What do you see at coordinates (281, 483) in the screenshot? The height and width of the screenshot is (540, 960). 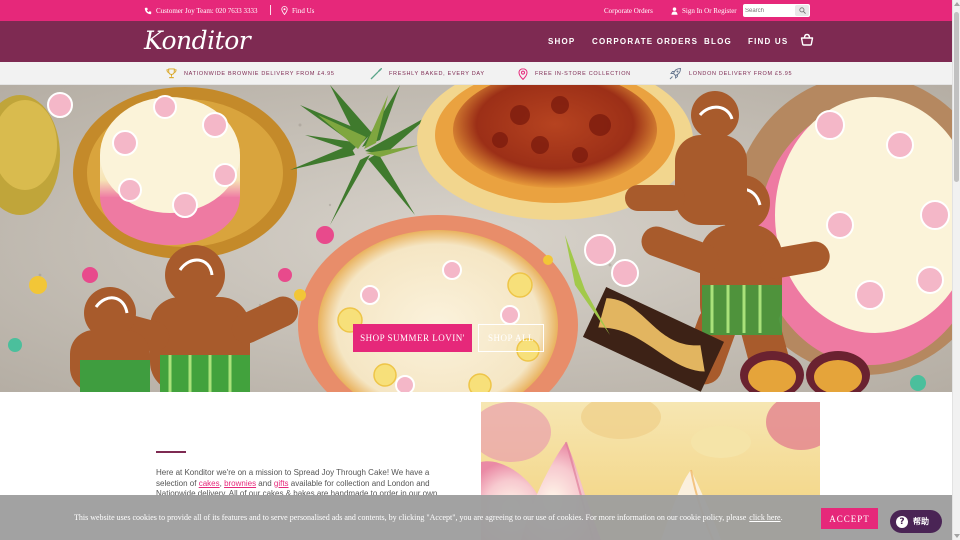 I see `gifts-link: gifts` at bounding box center [281, 483].